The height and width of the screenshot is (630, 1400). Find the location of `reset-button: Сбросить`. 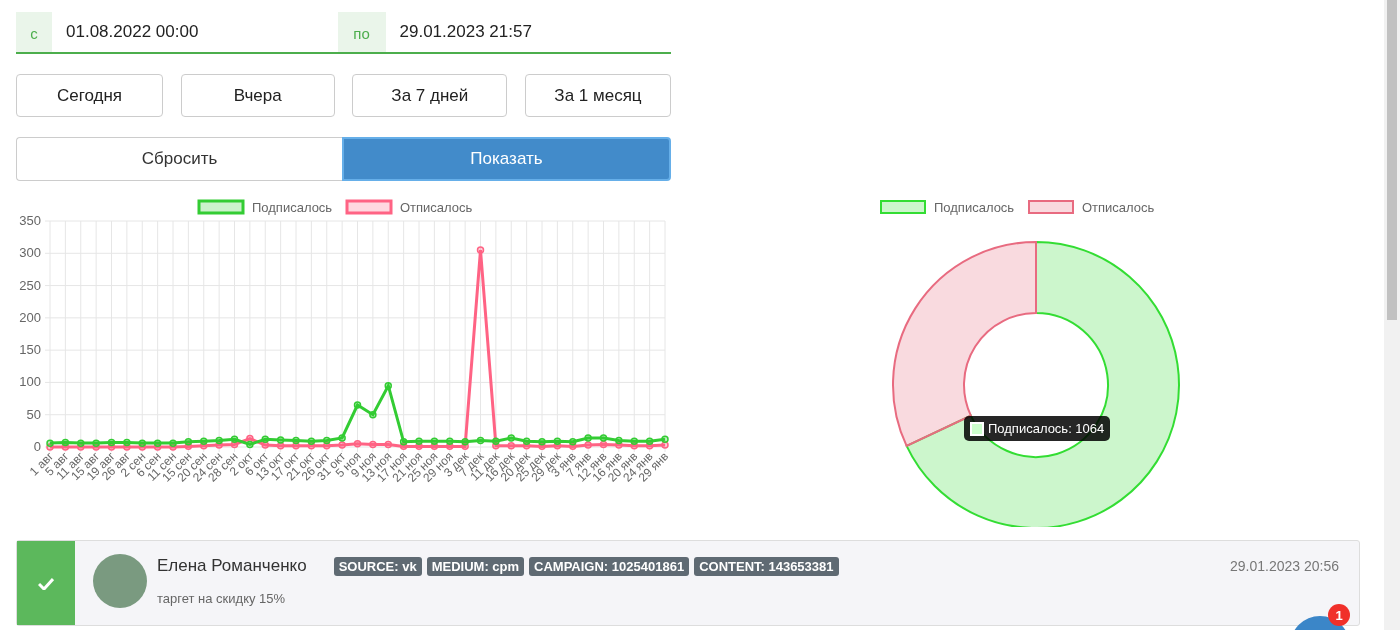

reset-button: Сбросить is located at coordinates (179, 159).